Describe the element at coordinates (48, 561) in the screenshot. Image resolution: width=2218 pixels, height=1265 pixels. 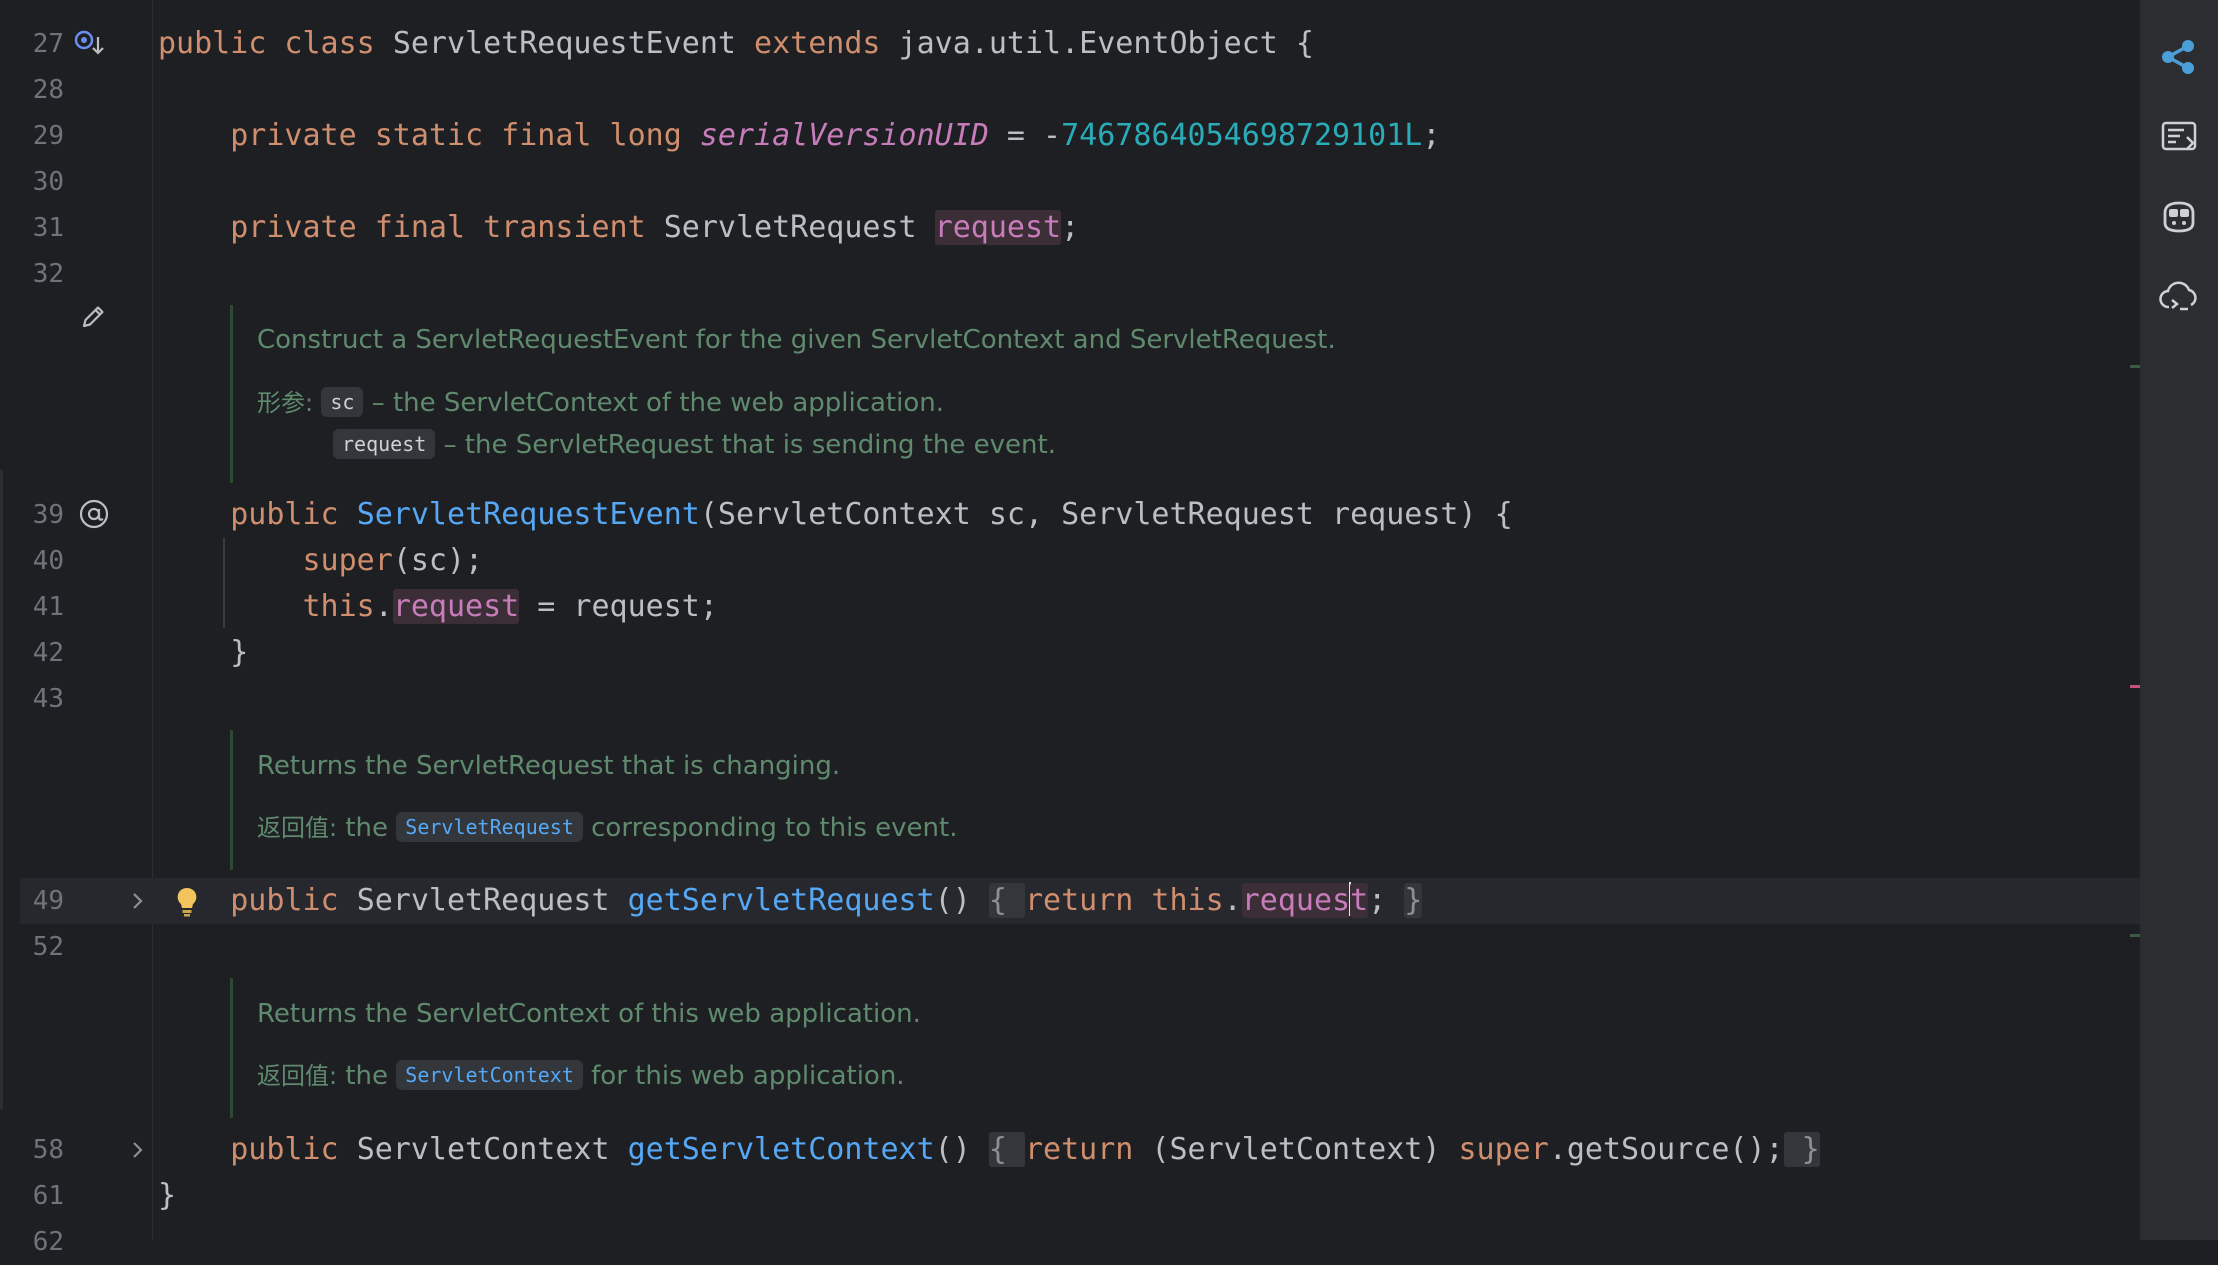
I see `line-number: 40` at that location.